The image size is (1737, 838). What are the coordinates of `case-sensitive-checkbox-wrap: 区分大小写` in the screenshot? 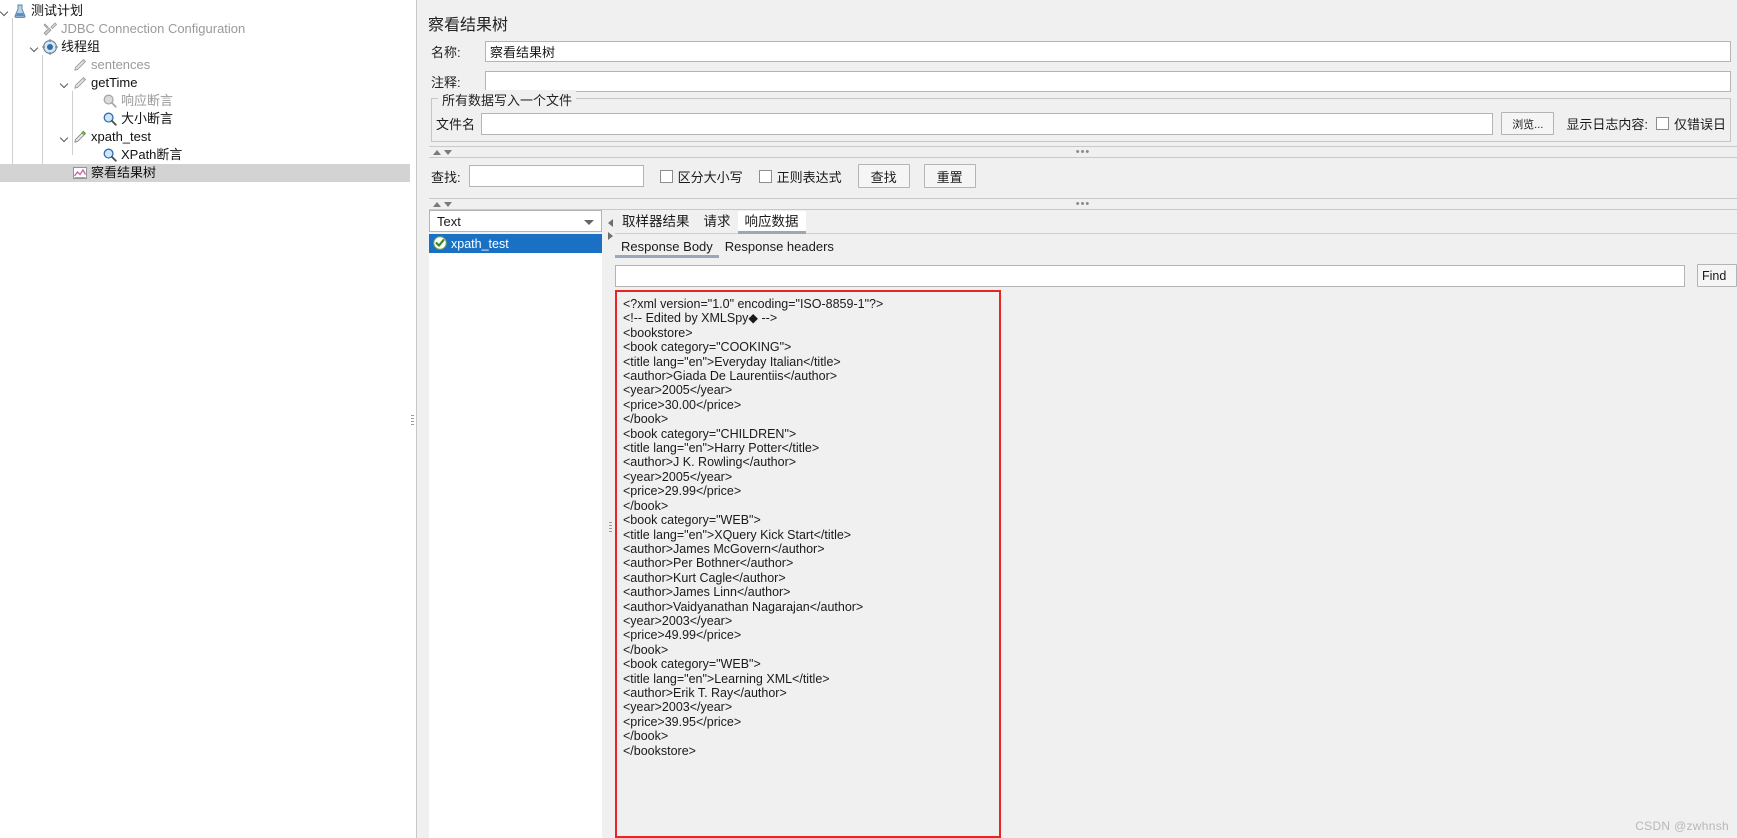 It's located at (701, 176).